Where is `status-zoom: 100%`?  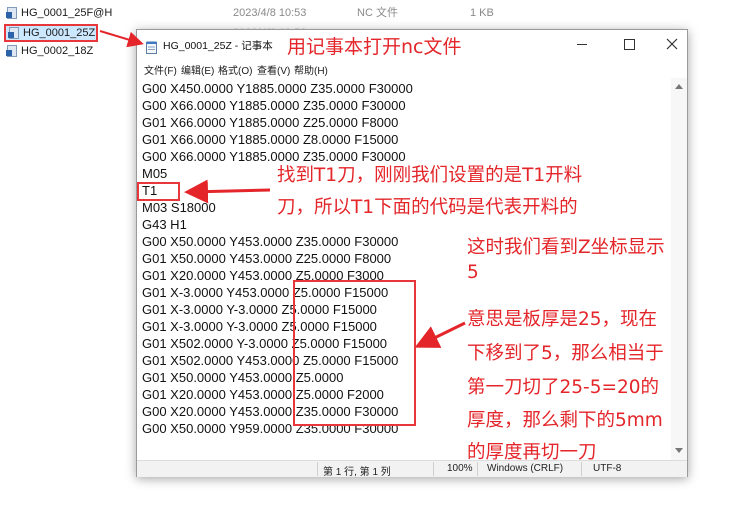 status-zoom: 100% is located at coordinates (460, 468).